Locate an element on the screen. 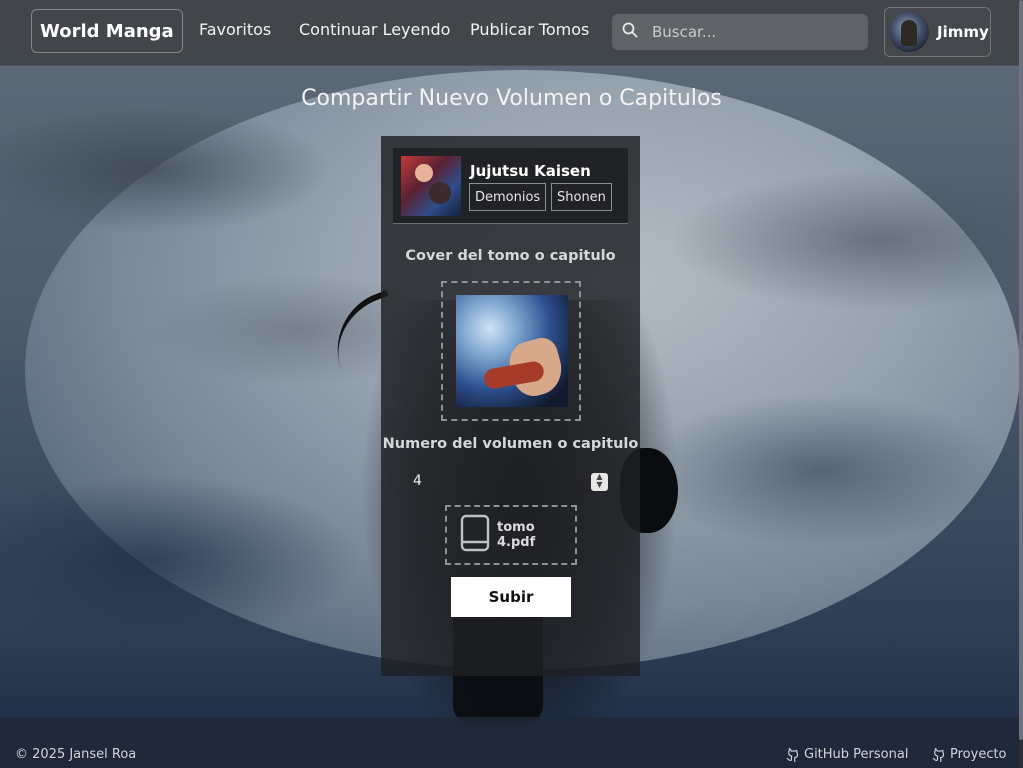  user-name: Jimmy is located at coordinates (963, 32).